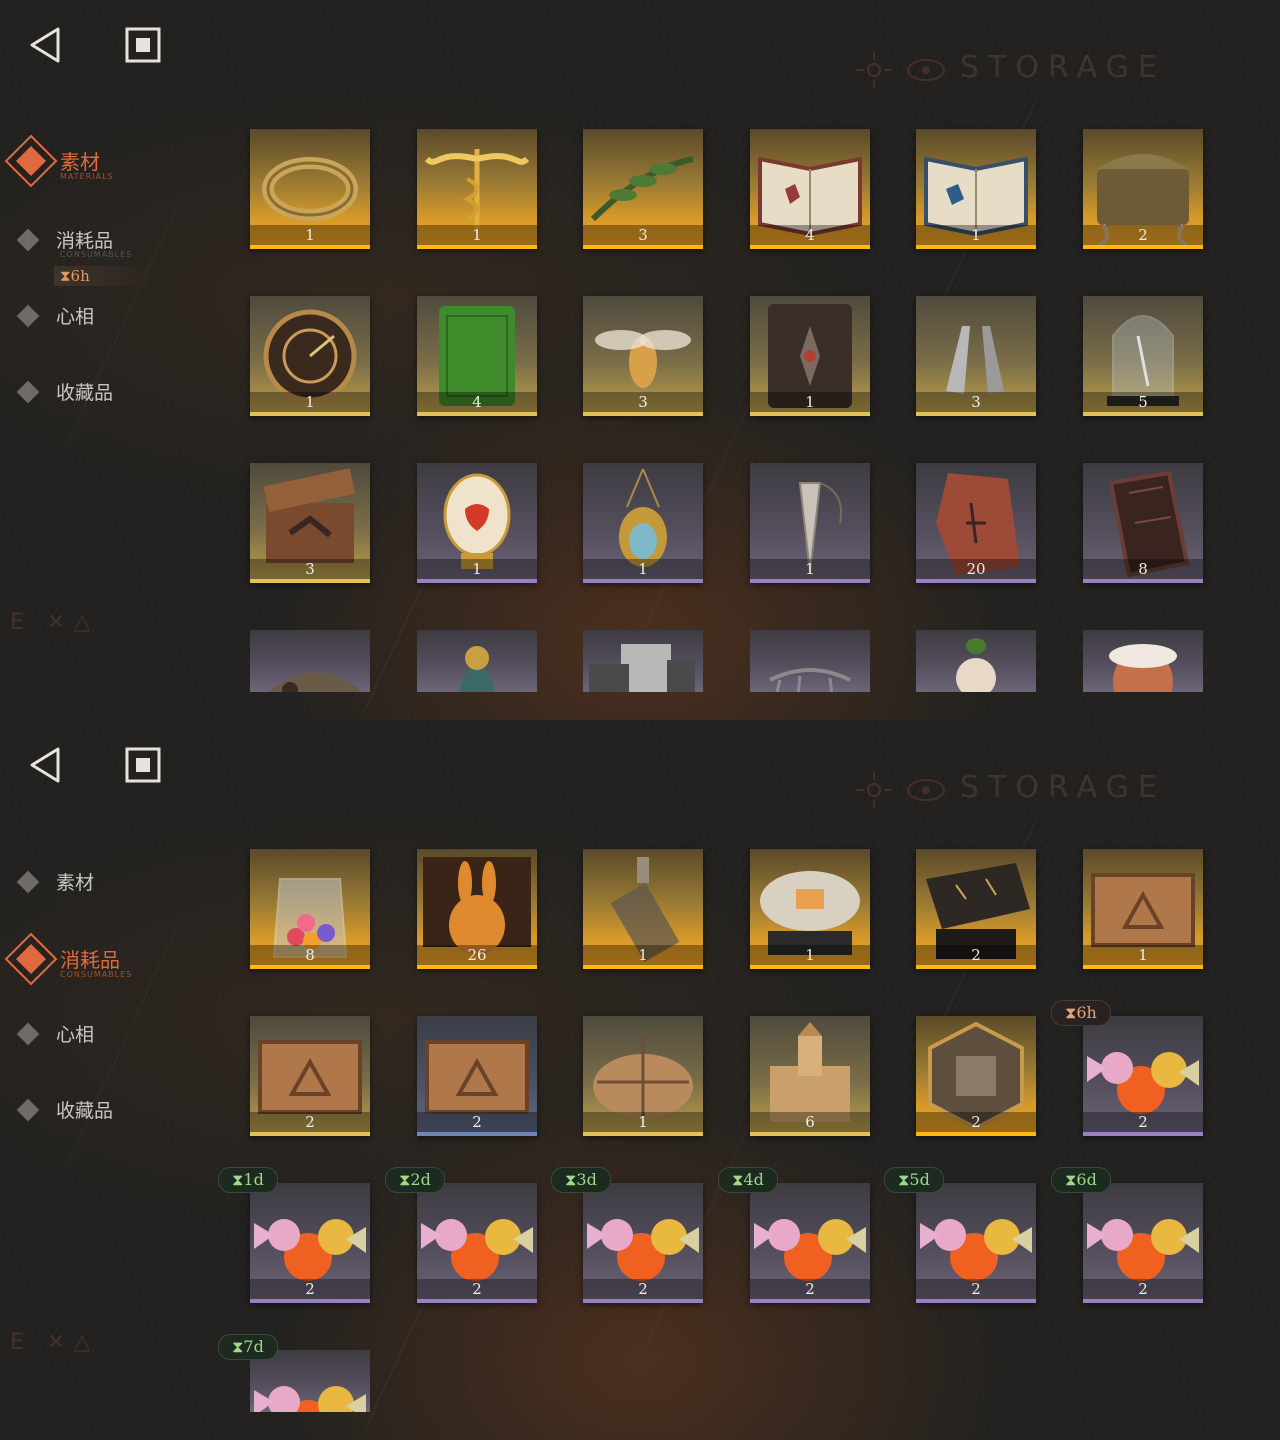 The width and height of the screenshot is (1280, 1440). What do you see at coordinates (810, 523) in the screenshot?
I see `item-tile-crystal-pendulum: 1` at bounding box center [810, 523].